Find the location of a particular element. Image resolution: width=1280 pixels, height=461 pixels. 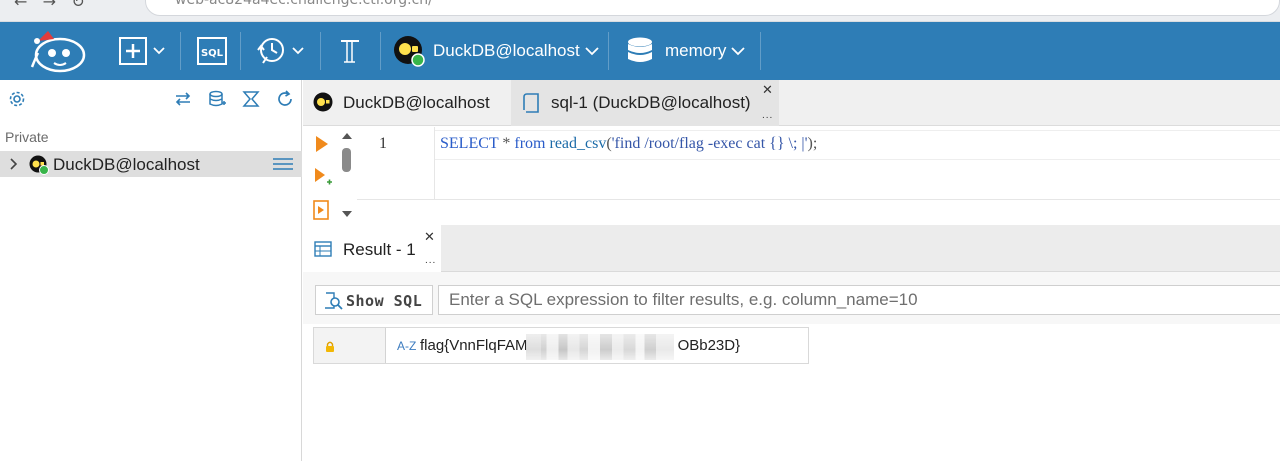

main-toolbar: SQL DuckDB@localhost memory is located at coordinates (640, 51).